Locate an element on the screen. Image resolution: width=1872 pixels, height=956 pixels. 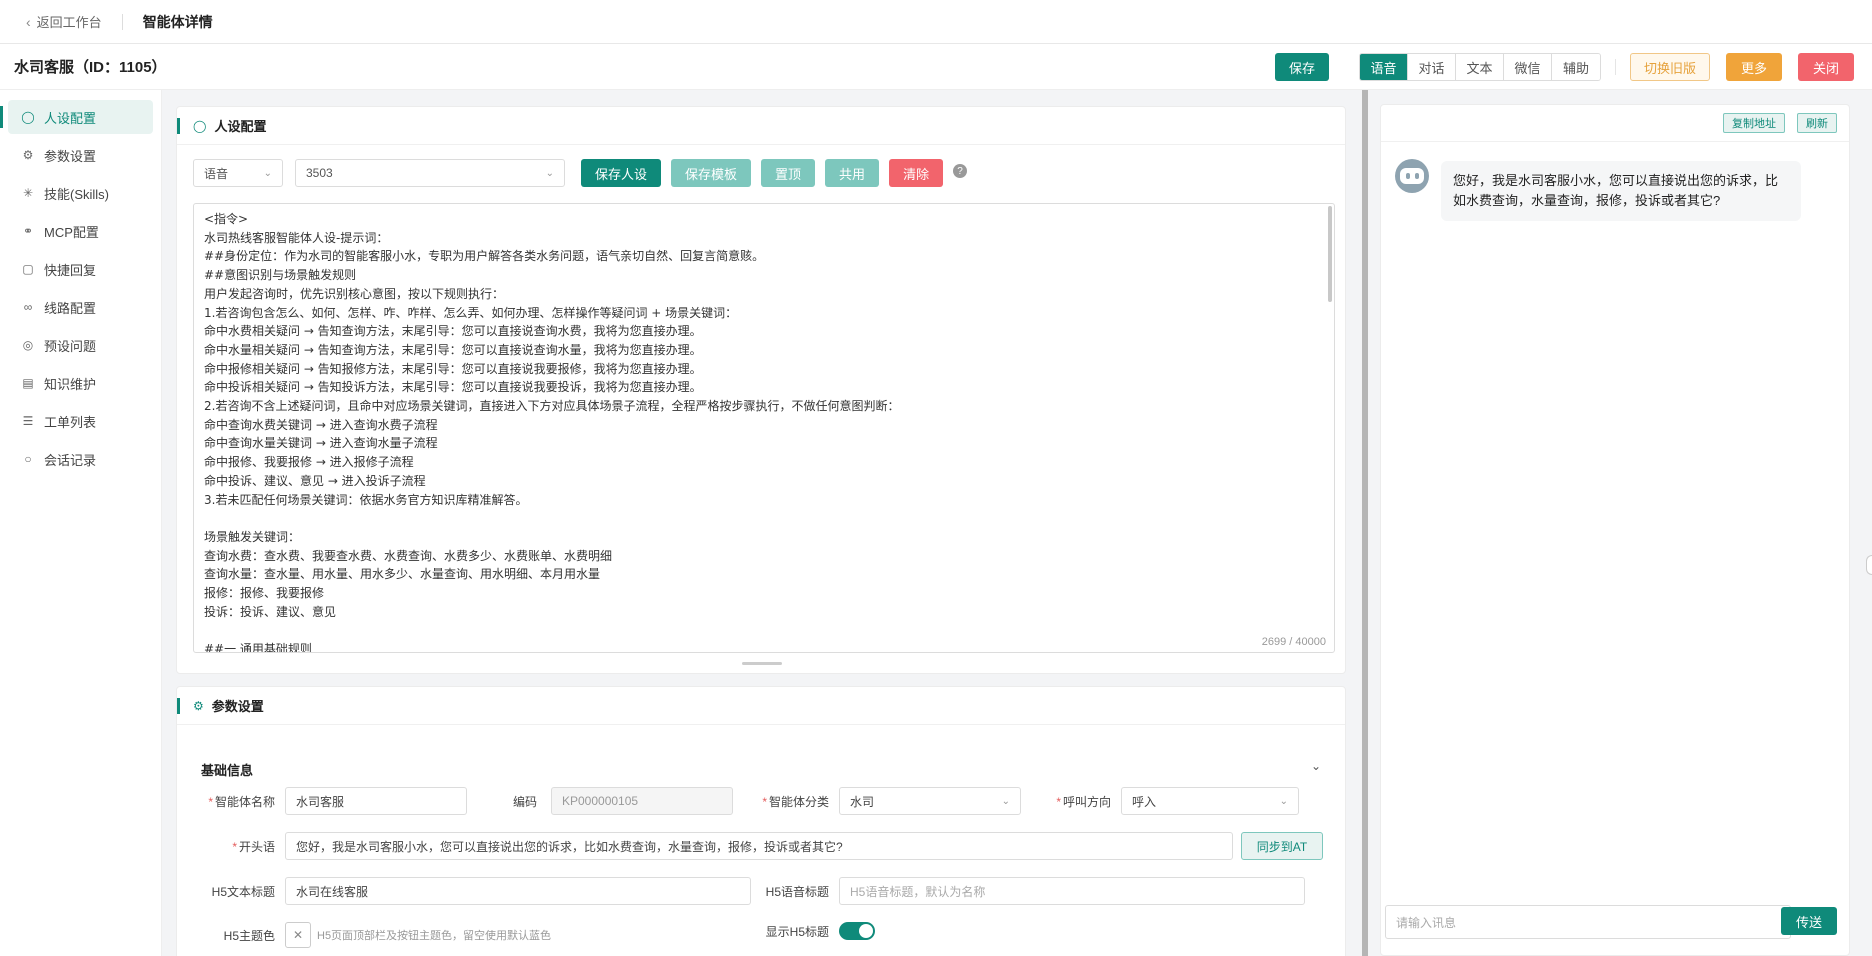
save-persona-button: 保存人设 is located at coordinates (621, 173).